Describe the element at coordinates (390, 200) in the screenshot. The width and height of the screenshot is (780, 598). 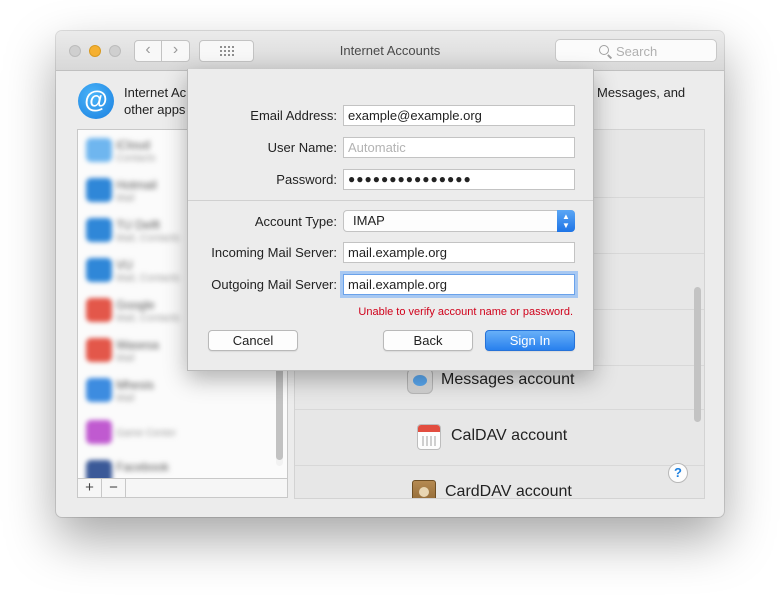
I see `form-separator` at that location.